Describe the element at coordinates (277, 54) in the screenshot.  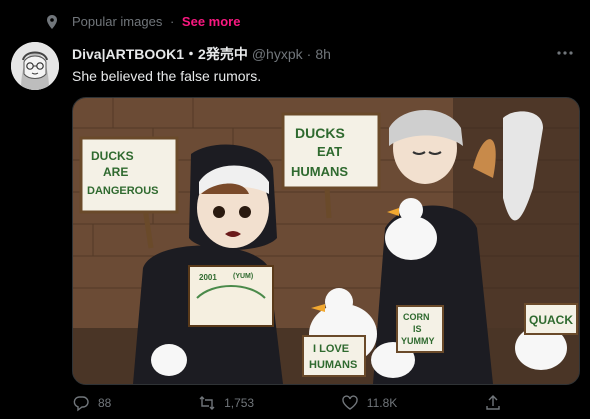
I see `user-handle: @hyxpk` at that location.